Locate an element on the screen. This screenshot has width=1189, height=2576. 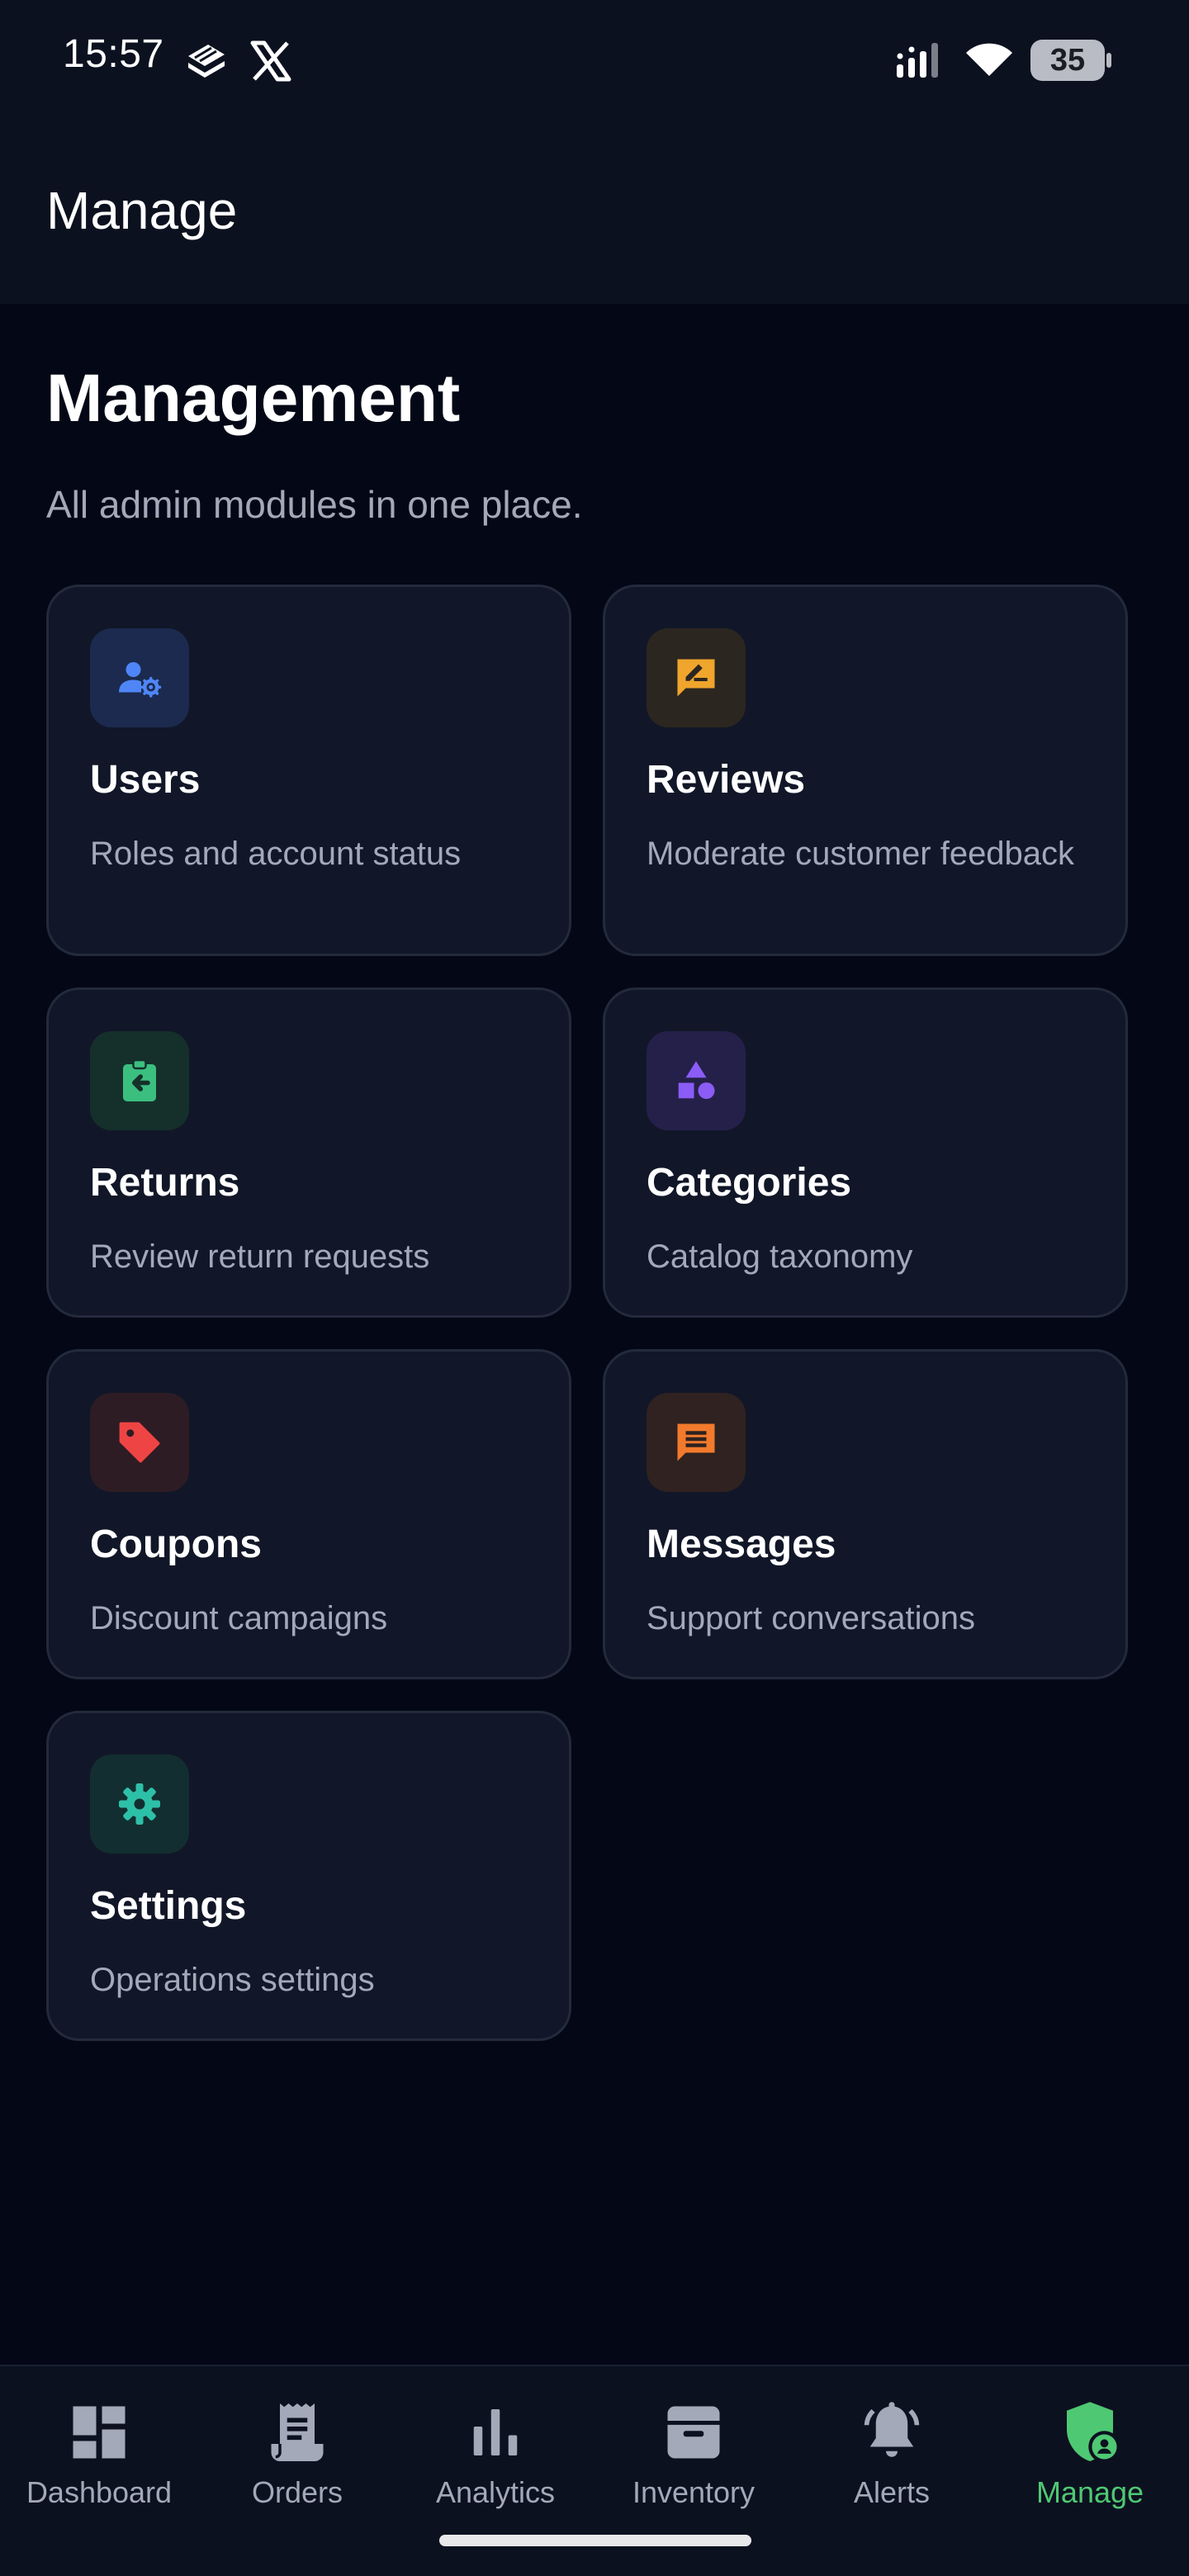
card-description: Review return requests is located at coordinates (260, 1256).